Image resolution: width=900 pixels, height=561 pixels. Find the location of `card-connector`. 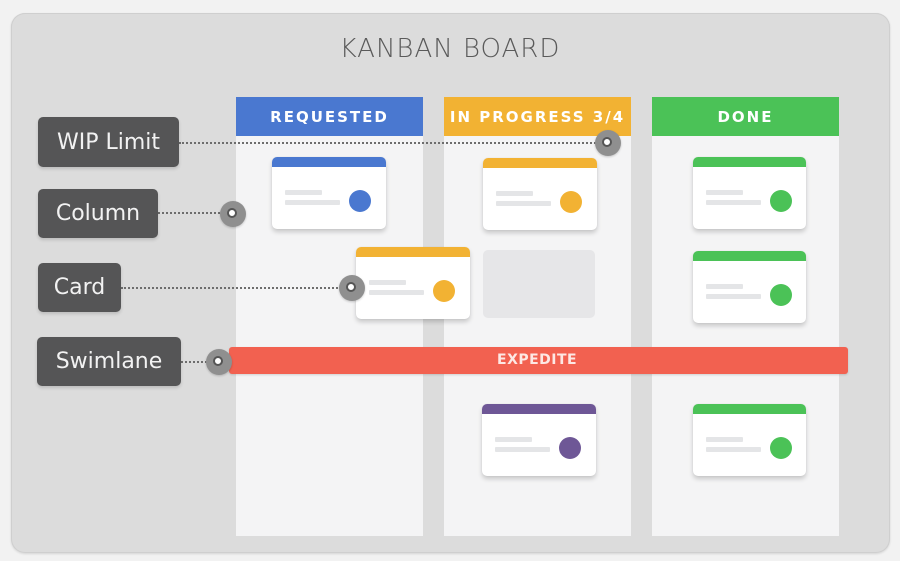

card-connector is located at coordinates (233, 288).